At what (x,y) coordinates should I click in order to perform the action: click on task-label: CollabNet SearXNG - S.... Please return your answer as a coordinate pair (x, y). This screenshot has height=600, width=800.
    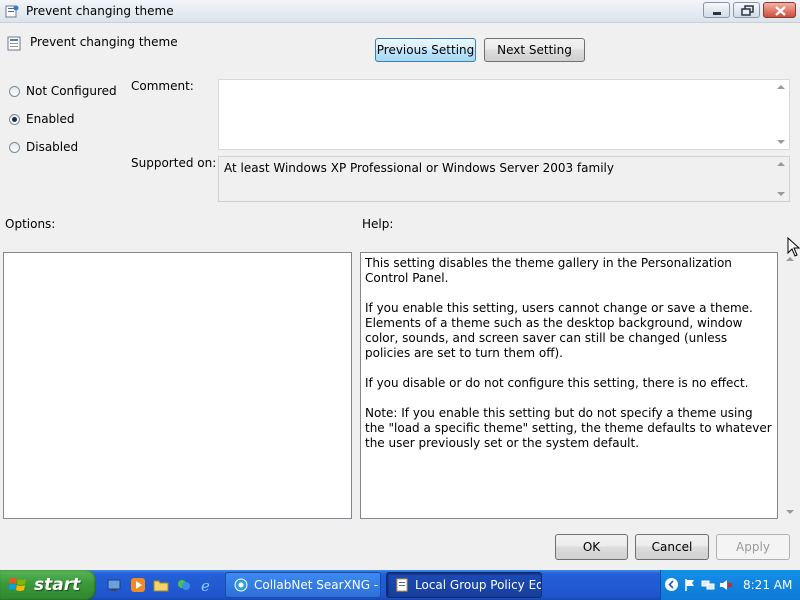
    Looking at the image, I should click on (317, 585).